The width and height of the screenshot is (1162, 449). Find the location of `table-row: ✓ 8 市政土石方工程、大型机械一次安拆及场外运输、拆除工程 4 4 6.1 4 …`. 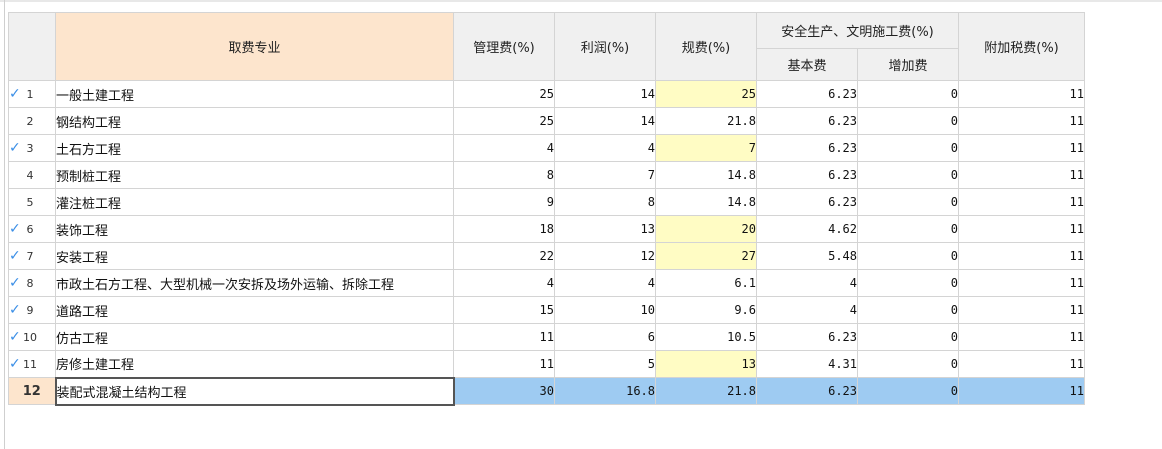

table-row: ✓ 8 市政土石方工程、大型机械一次安拆及场外运输、拆除工程 4 4 6.1 4 … is located at coordinates (546, 283).